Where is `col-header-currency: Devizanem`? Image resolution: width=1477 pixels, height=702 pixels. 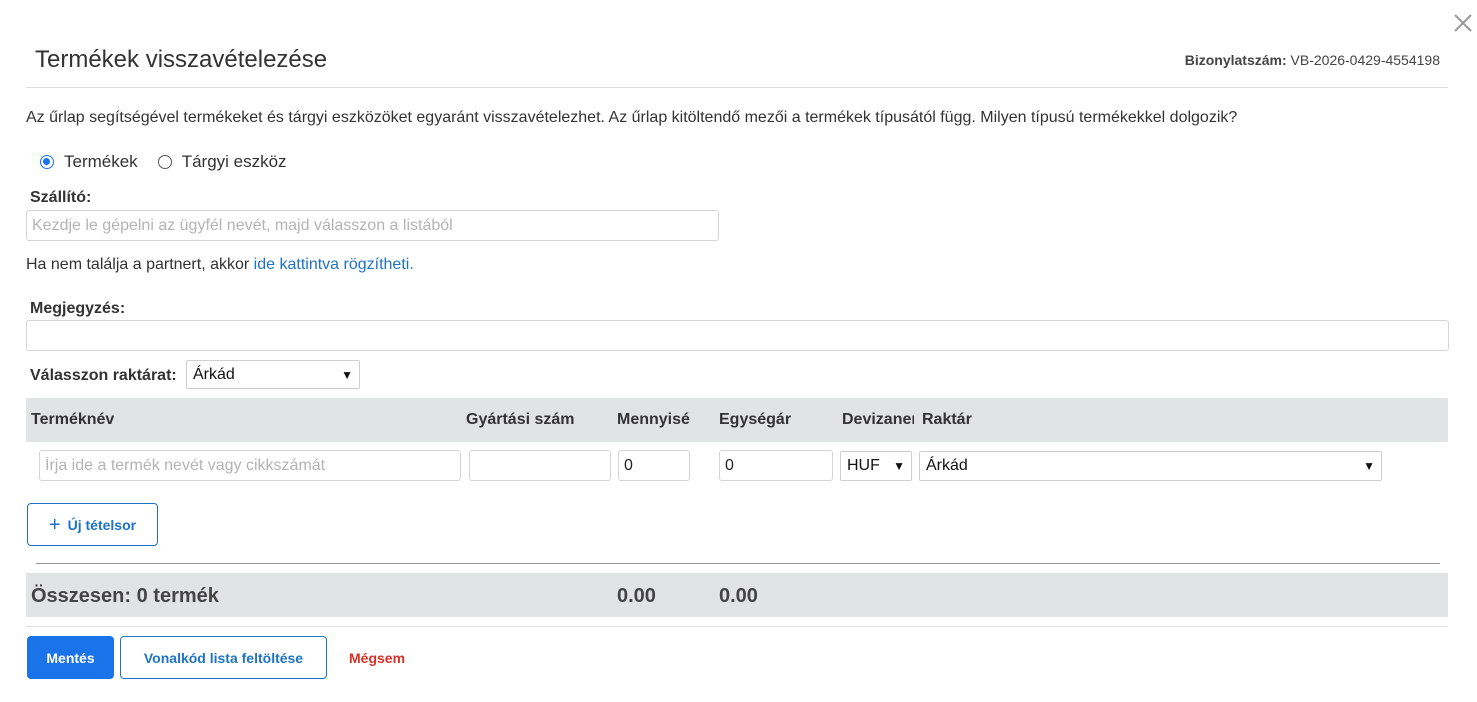 col-header-currency: Devizanem is located at coordinates (878, 419).